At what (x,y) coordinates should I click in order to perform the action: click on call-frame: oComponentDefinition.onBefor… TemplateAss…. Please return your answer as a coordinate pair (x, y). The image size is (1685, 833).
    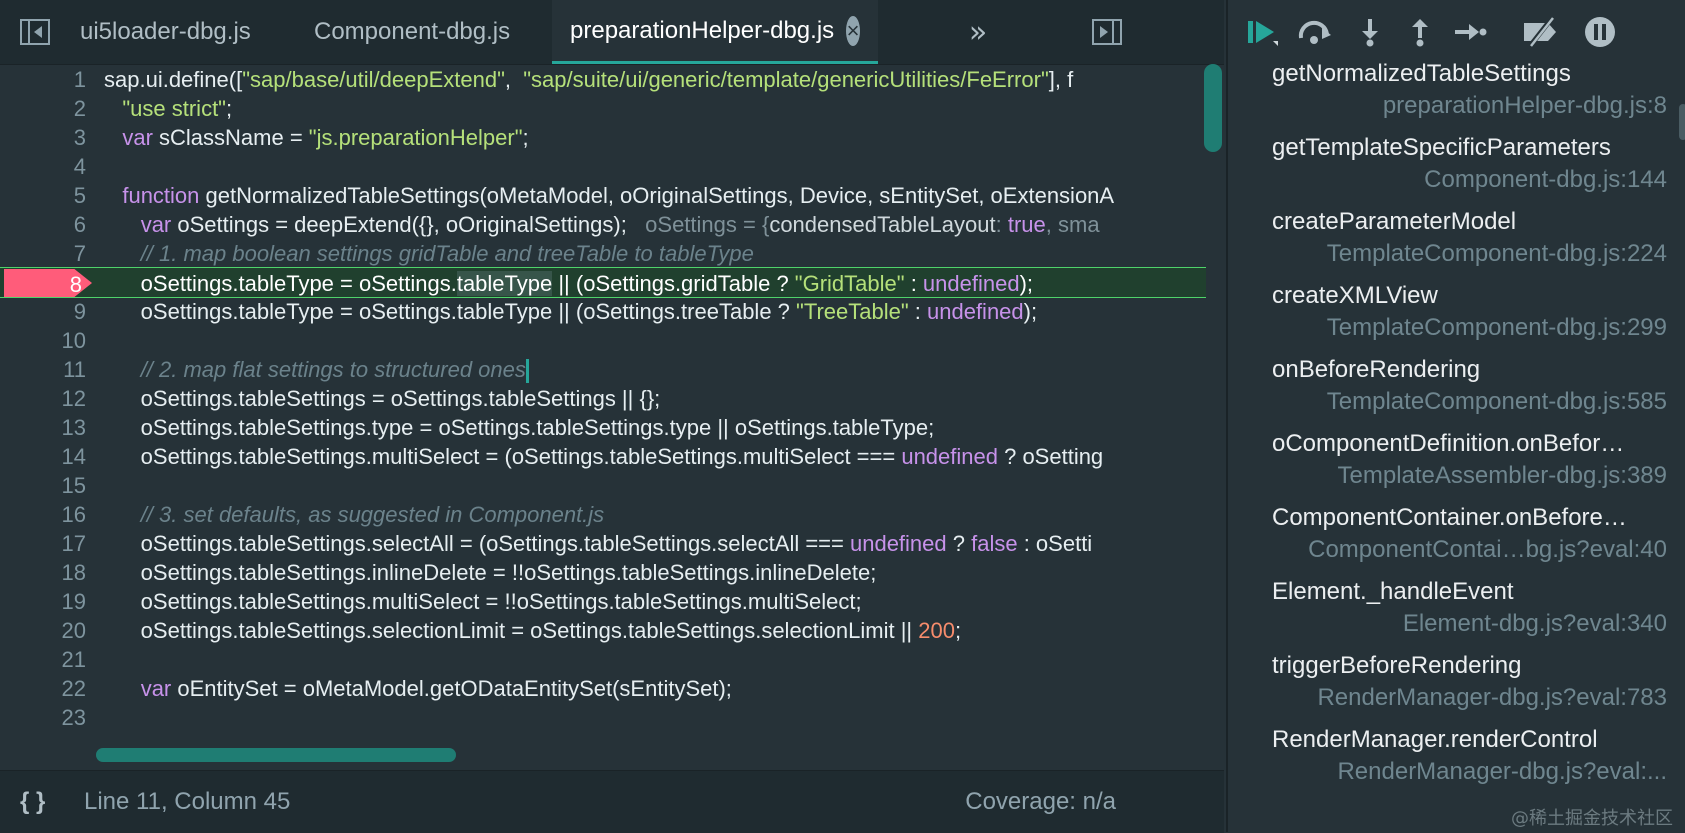
    Looking at the image, I should click on (1456, 470).